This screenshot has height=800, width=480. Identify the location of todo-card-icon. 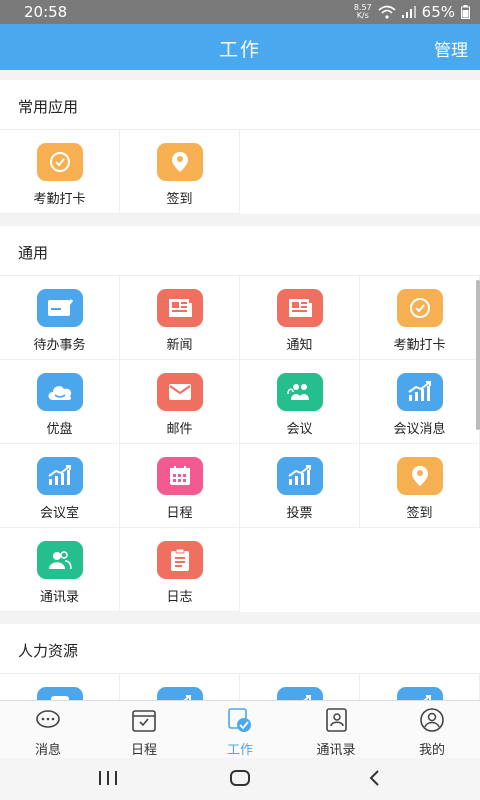
(59, 308).